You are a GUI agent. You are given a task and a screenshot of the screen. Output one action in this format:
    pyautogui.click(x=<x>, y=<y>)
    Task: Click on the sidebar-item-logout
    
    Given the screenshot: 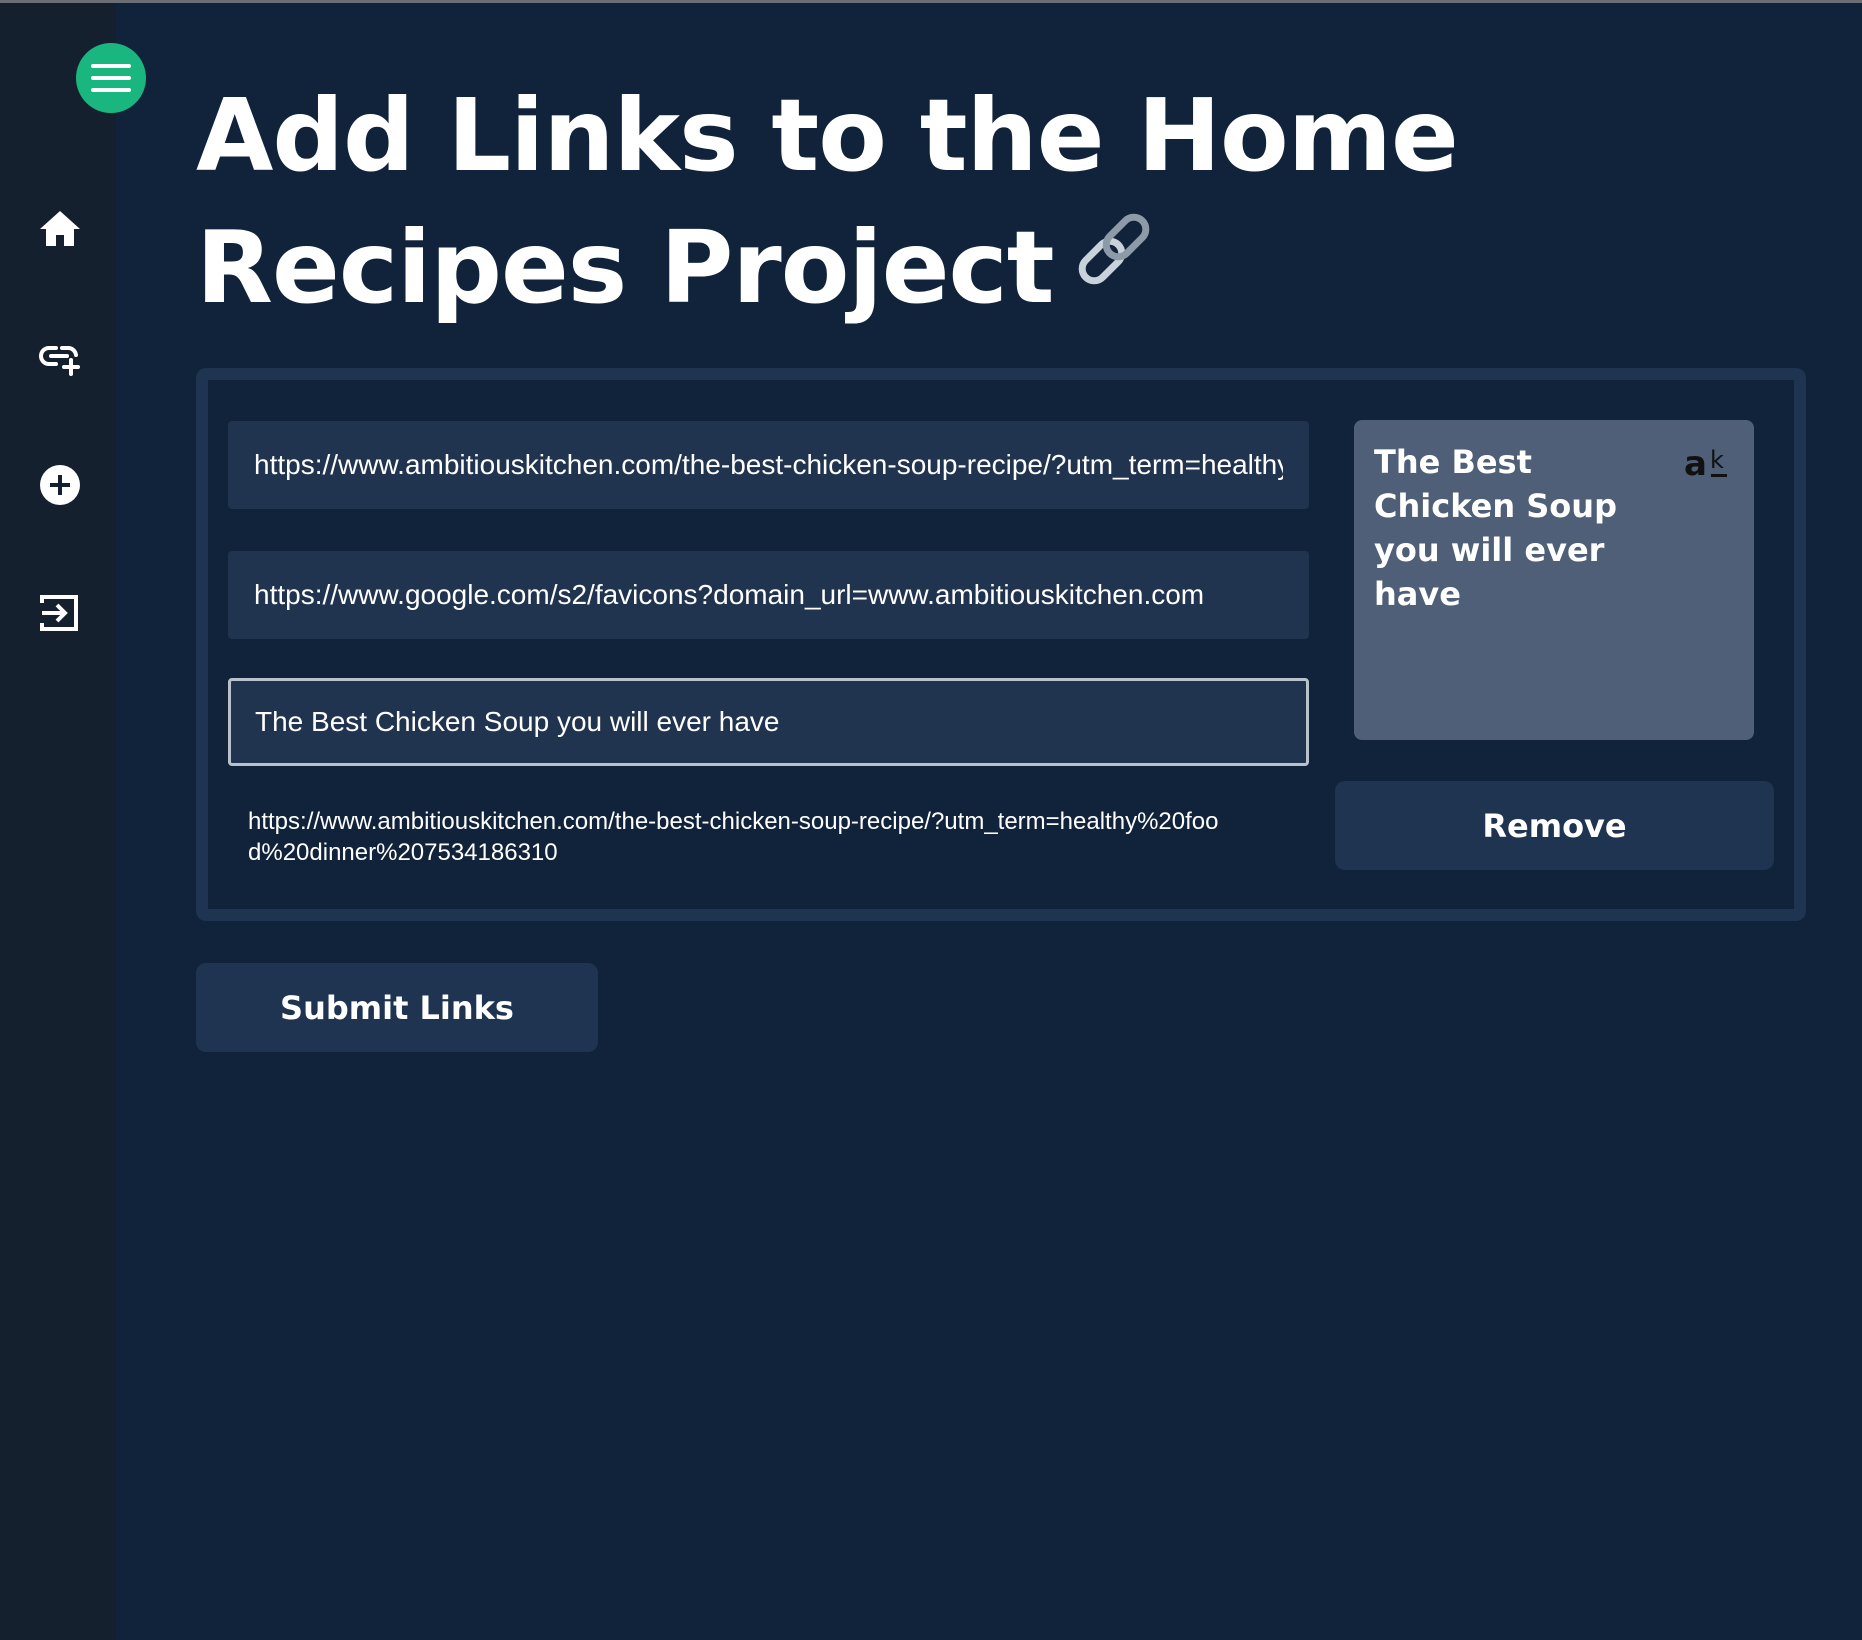 What is the action you would take?
    pyautogui.click(x=60, y=613)
    